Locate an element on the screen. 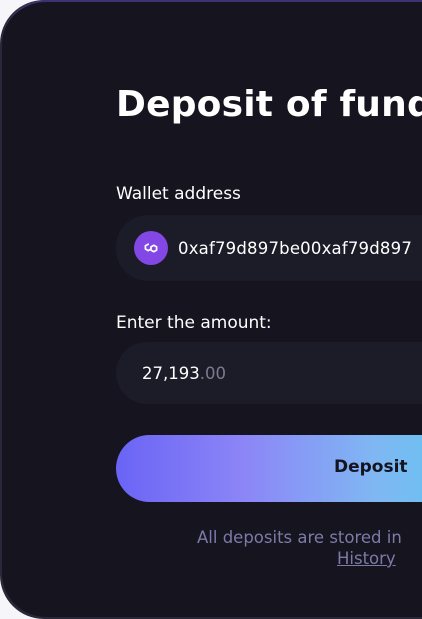 The width and height of the screenshot is (422, 619). wallet-address-value: 0xaf79d897be00xaf79d897 is located at coordinates (295, 248).